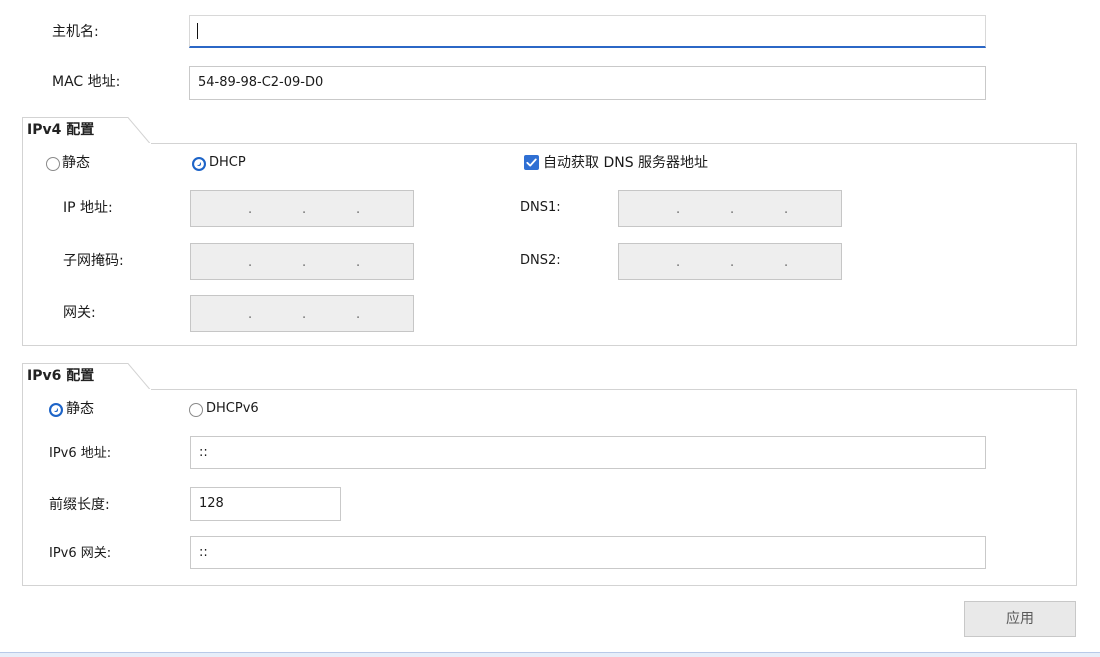  Describe the element at coordinates (227, 162) in the screenshot. I see `ipv4-dhcp-label: DHCP` at that location.